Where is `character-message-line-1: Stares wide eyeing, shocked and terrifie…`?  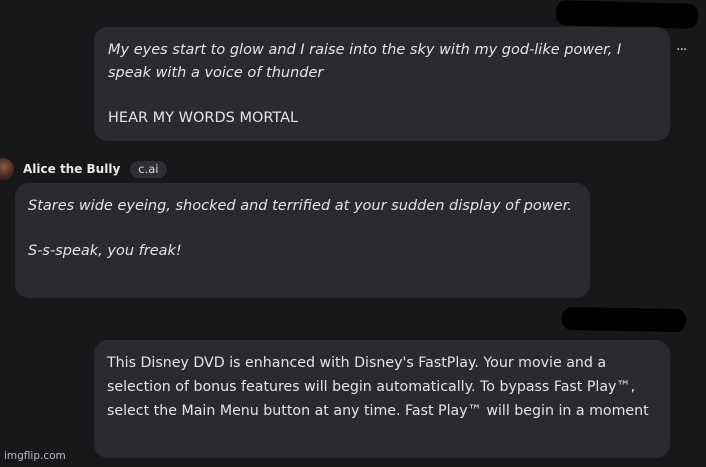
character-message-line-1: Stares wide eyeing, shocked and terrifie… is located at coordinates (300, 206).